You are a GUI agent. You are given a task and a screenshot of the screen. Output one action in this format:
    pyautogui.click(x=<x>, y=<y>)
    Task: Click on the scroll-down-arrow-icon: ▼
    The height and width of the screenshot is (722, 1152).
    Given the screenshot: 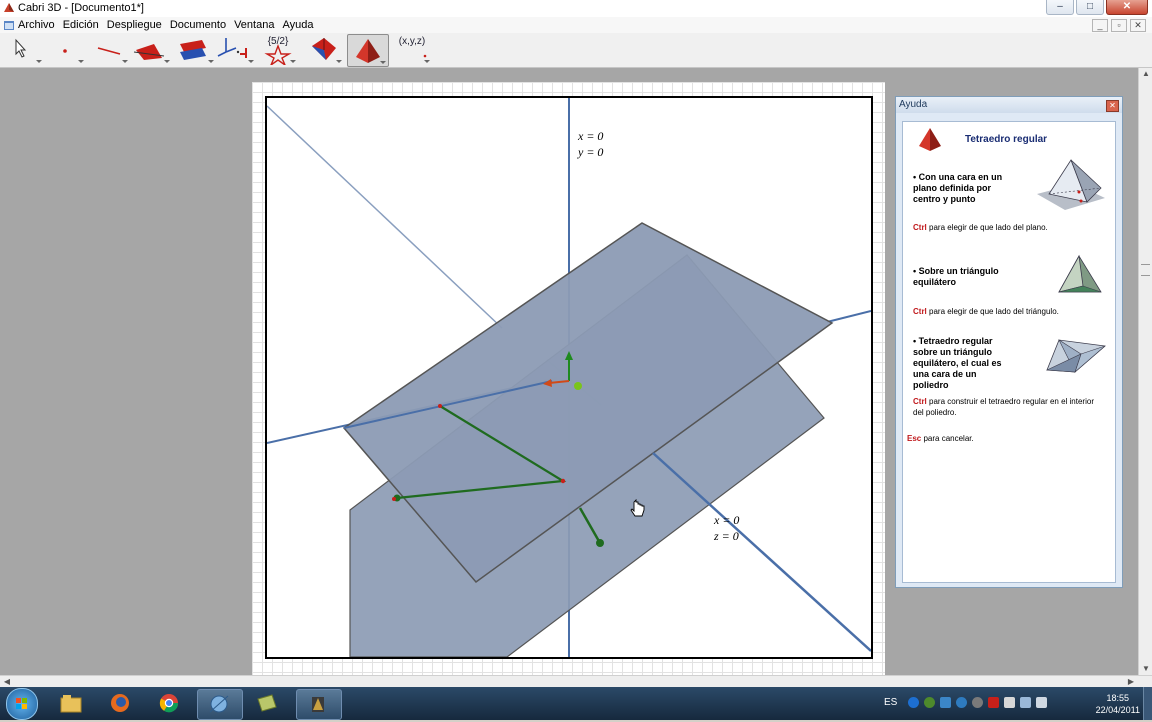 What is the action you would take?
    pyautogui.click(x=1145, y=669)
    